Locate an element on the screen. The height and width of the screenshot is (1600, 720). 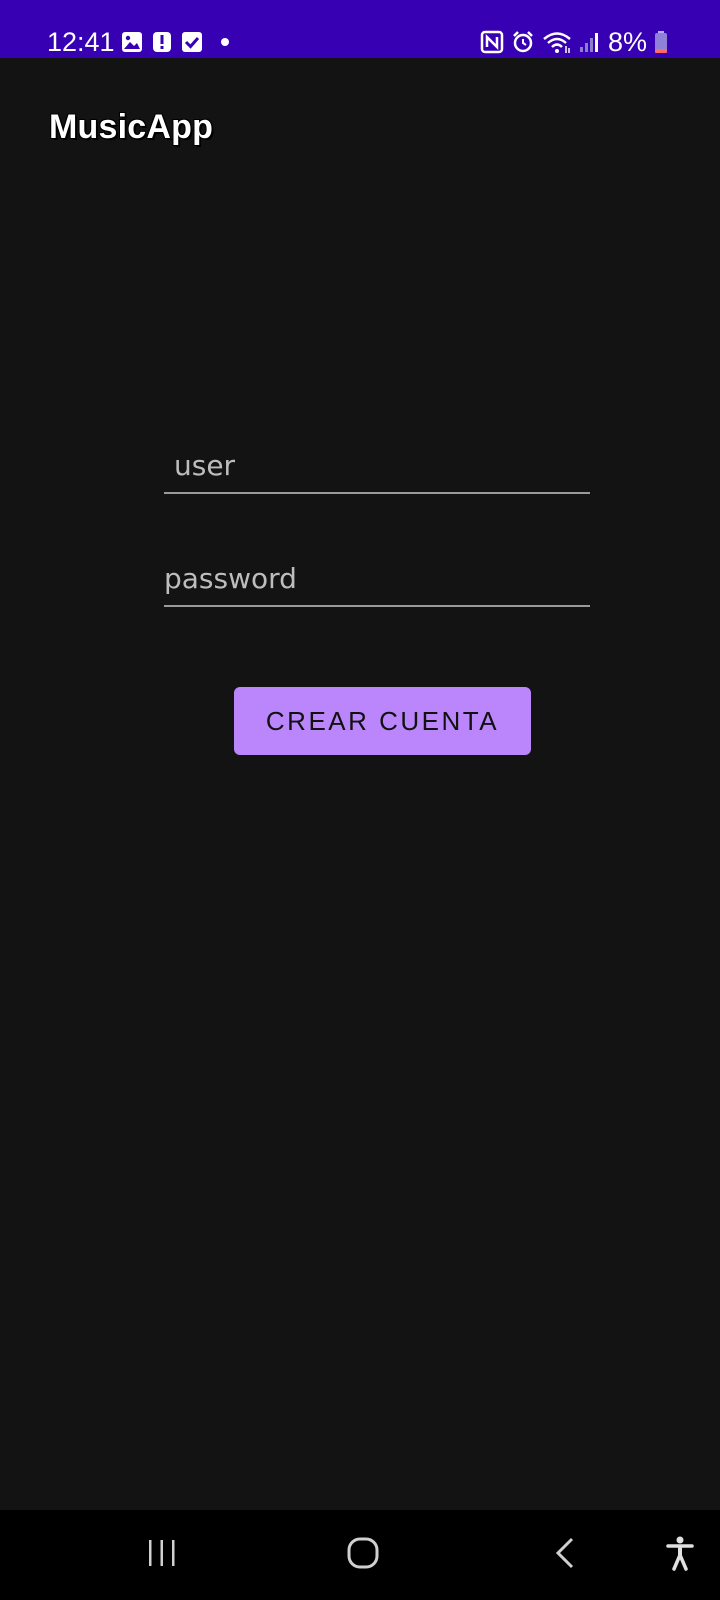
back-button is located at coordinates (565, 1555).